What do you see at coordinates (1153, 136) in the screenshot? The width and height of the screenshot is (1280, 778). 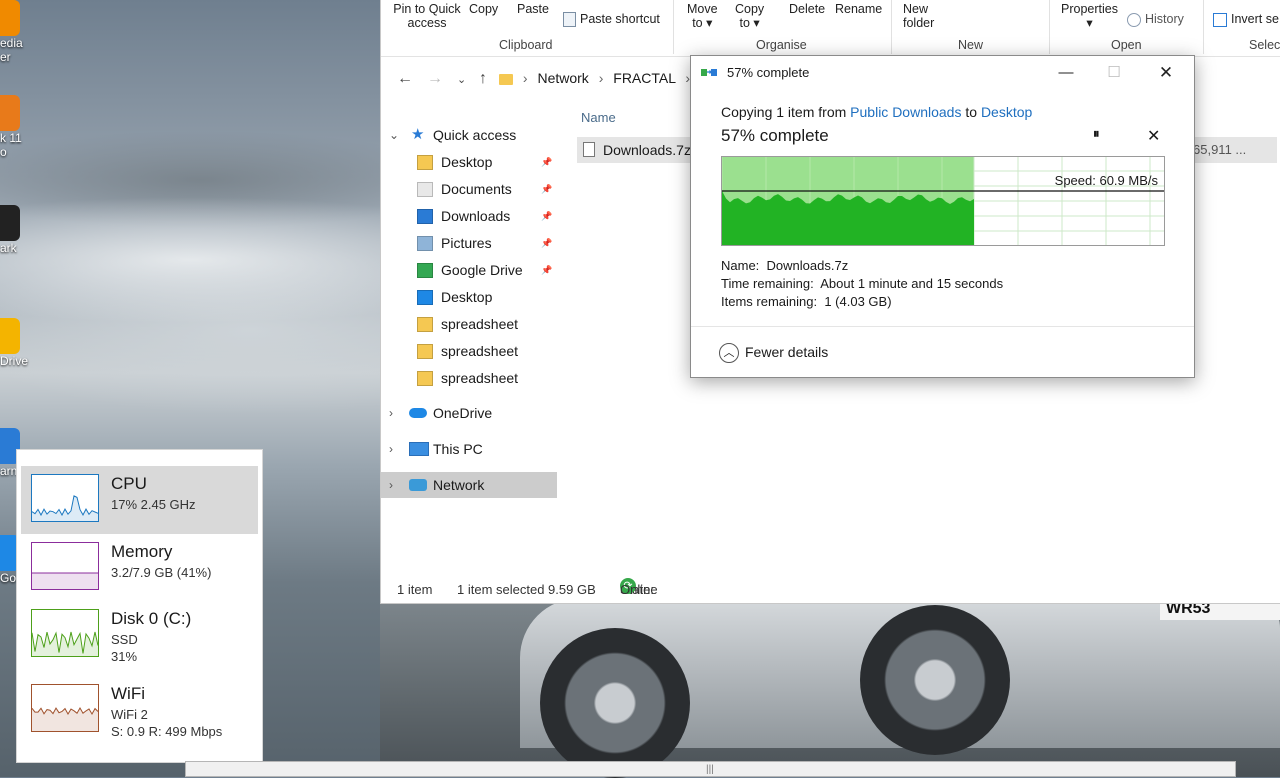 I see `cancel-copy-button: ✕` at bounding box center [1153, 136].